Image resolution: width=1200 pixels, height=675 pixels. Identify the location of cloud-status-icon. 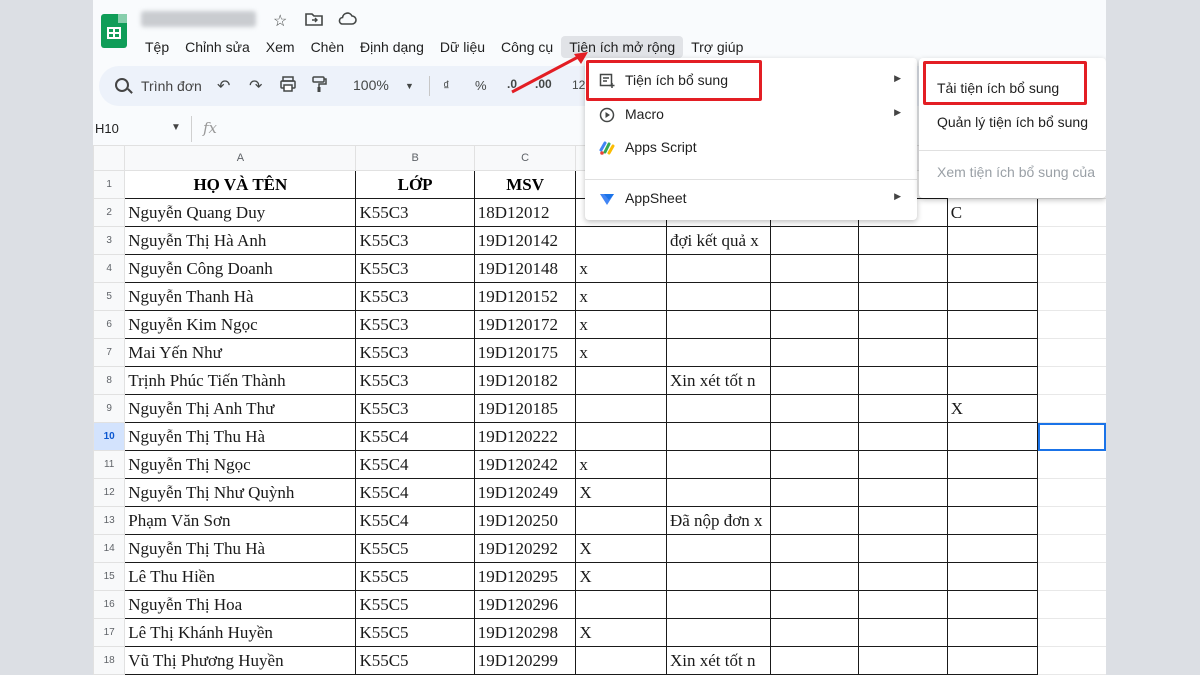
(347, 21).